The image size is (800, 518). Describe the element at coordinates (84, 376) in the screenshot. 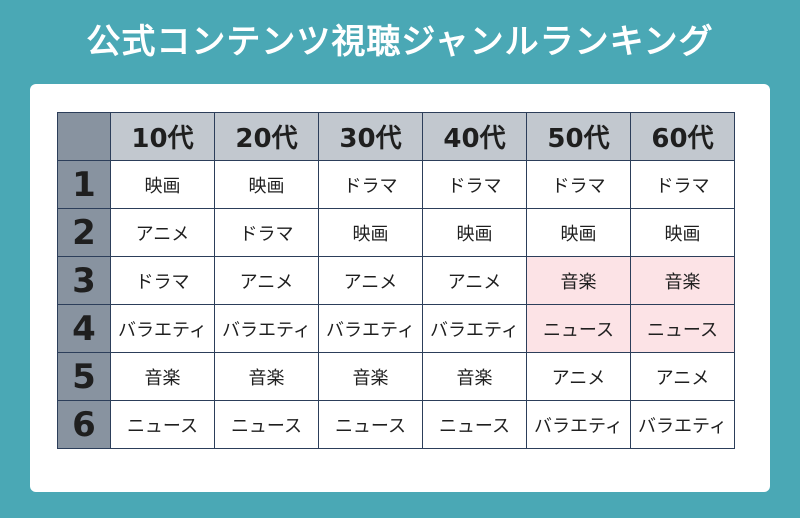

I see `rank-number: 5` at that location.